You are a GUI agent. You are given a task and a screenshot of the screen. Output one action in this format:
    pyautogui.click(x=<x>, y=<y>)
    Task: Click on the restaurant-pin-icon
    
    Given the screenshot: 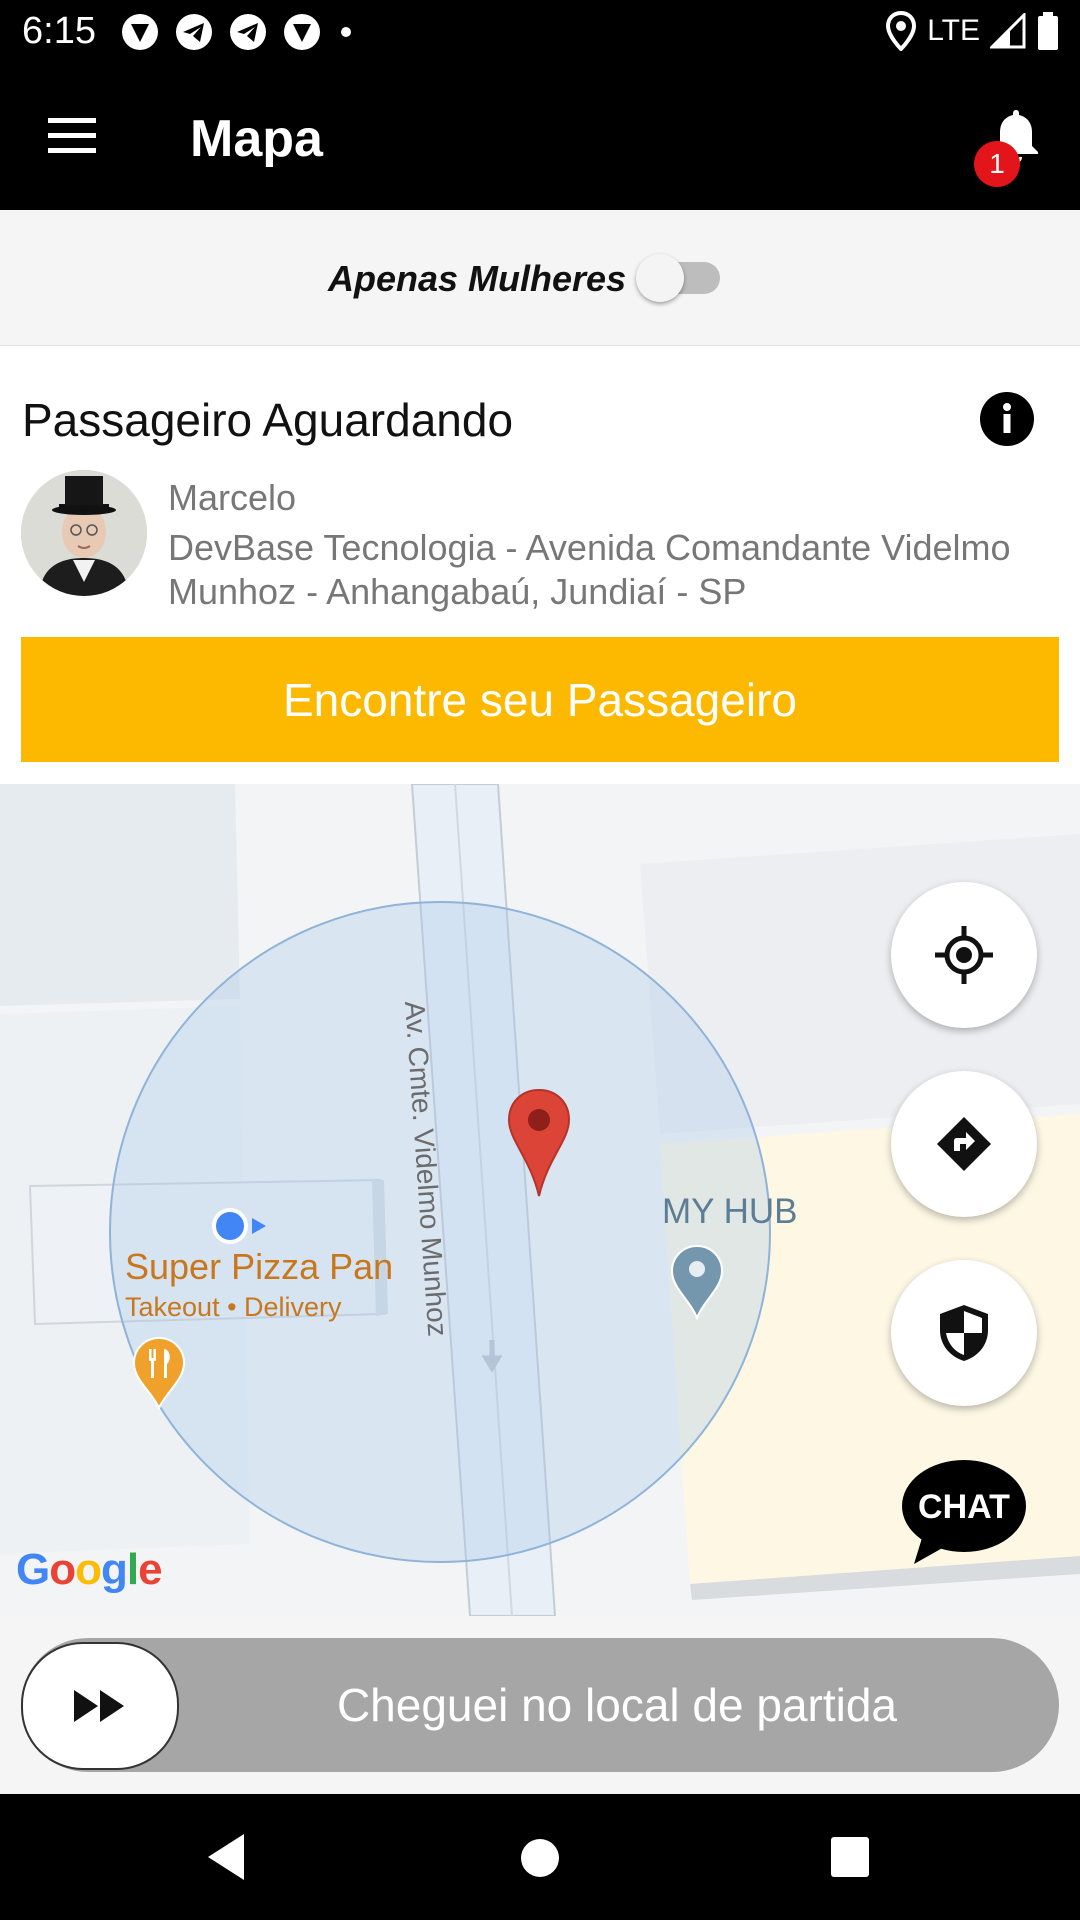 What is the action you would take?
    pyautogui.click(x=159, y=1373)
    